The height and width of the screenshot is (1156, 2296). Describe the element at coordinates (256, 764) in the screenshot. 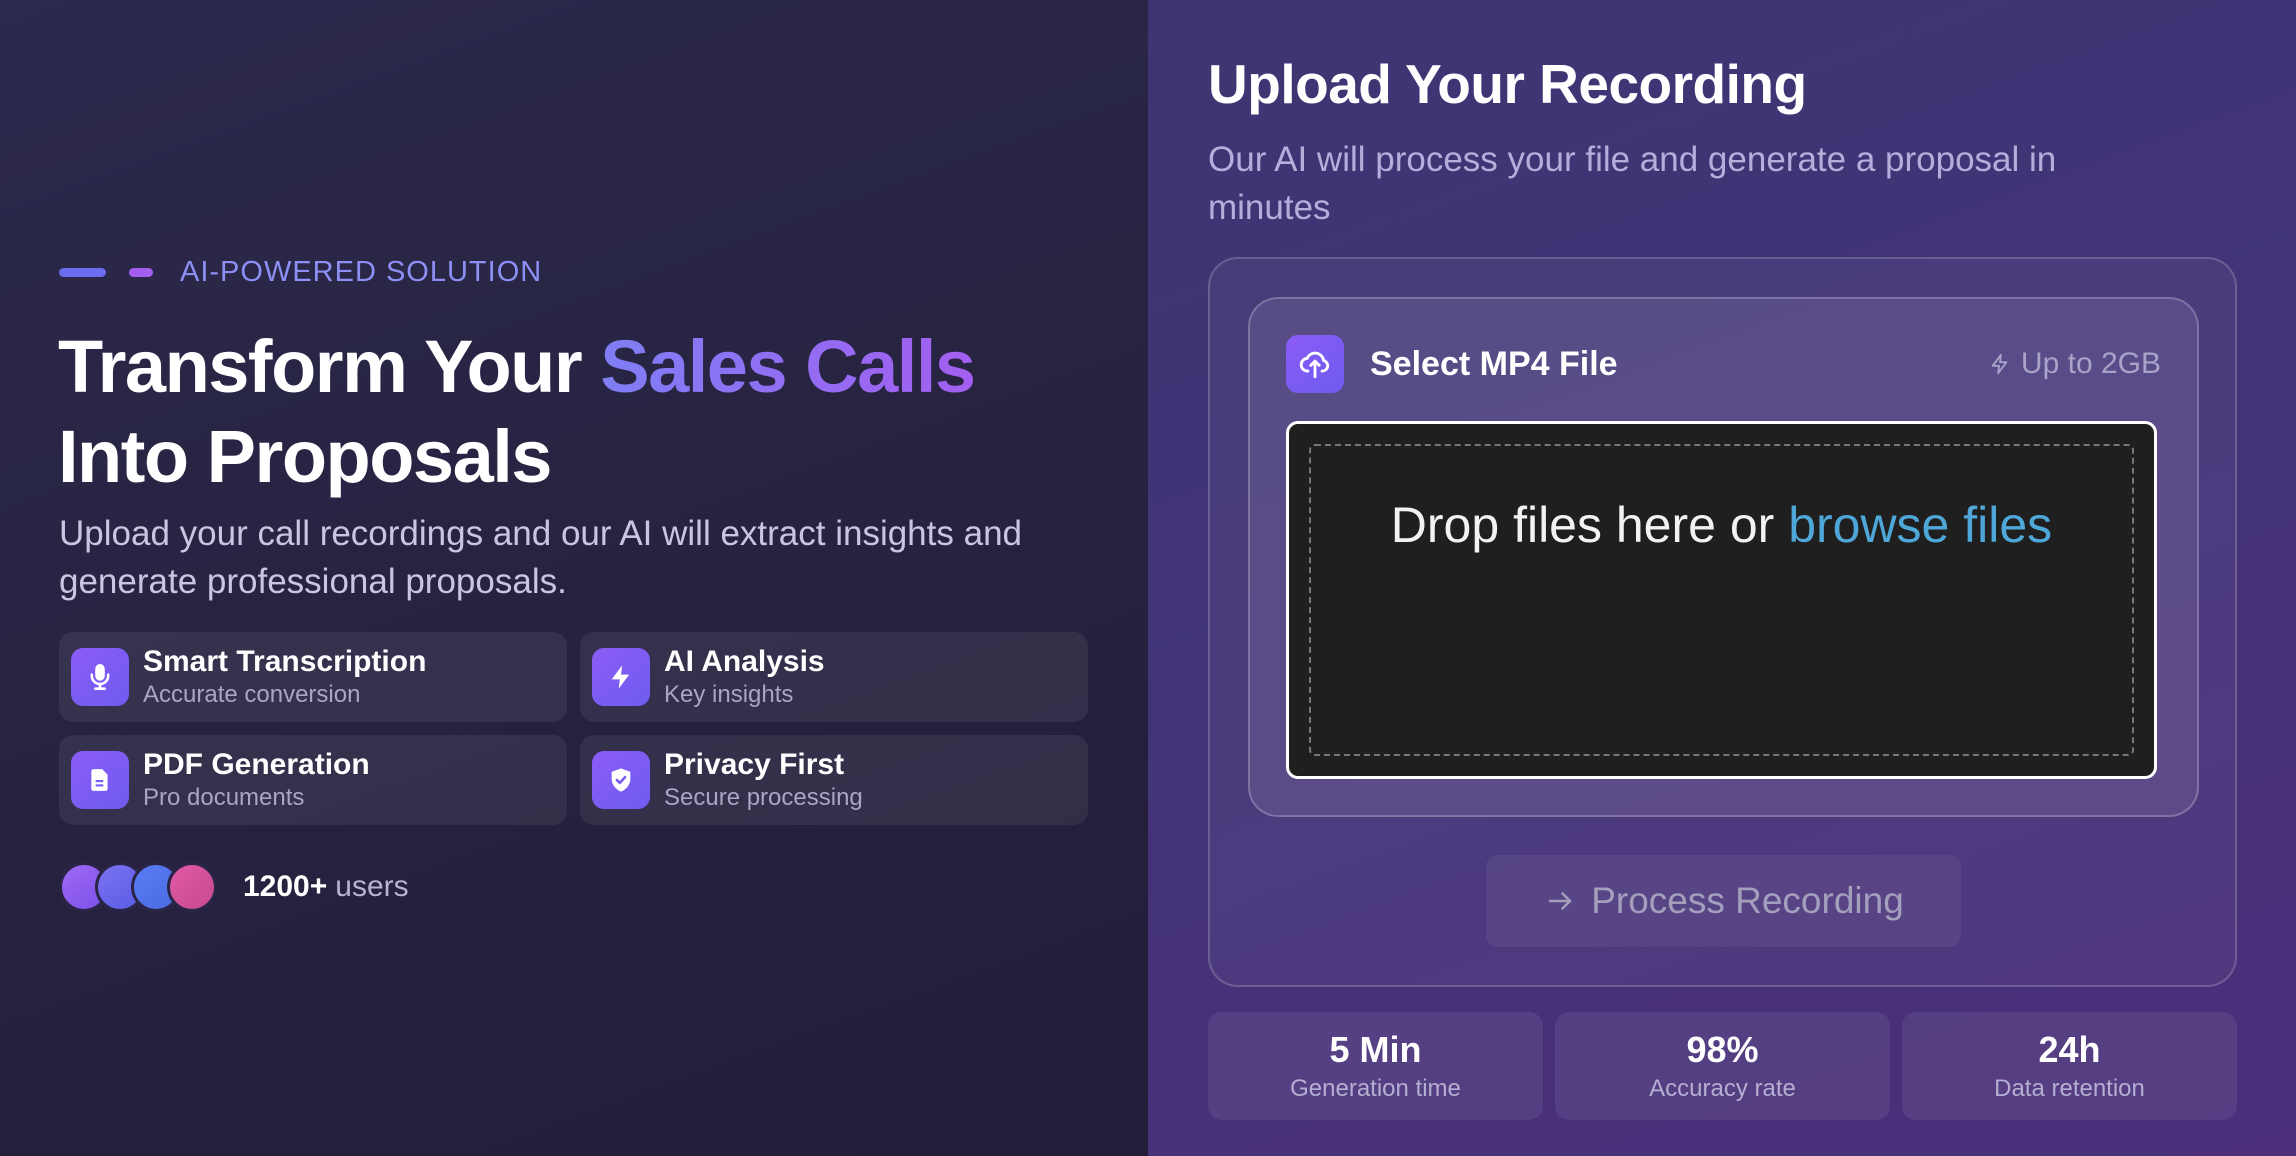

I see `feature-title: PDF Generation` at that location.